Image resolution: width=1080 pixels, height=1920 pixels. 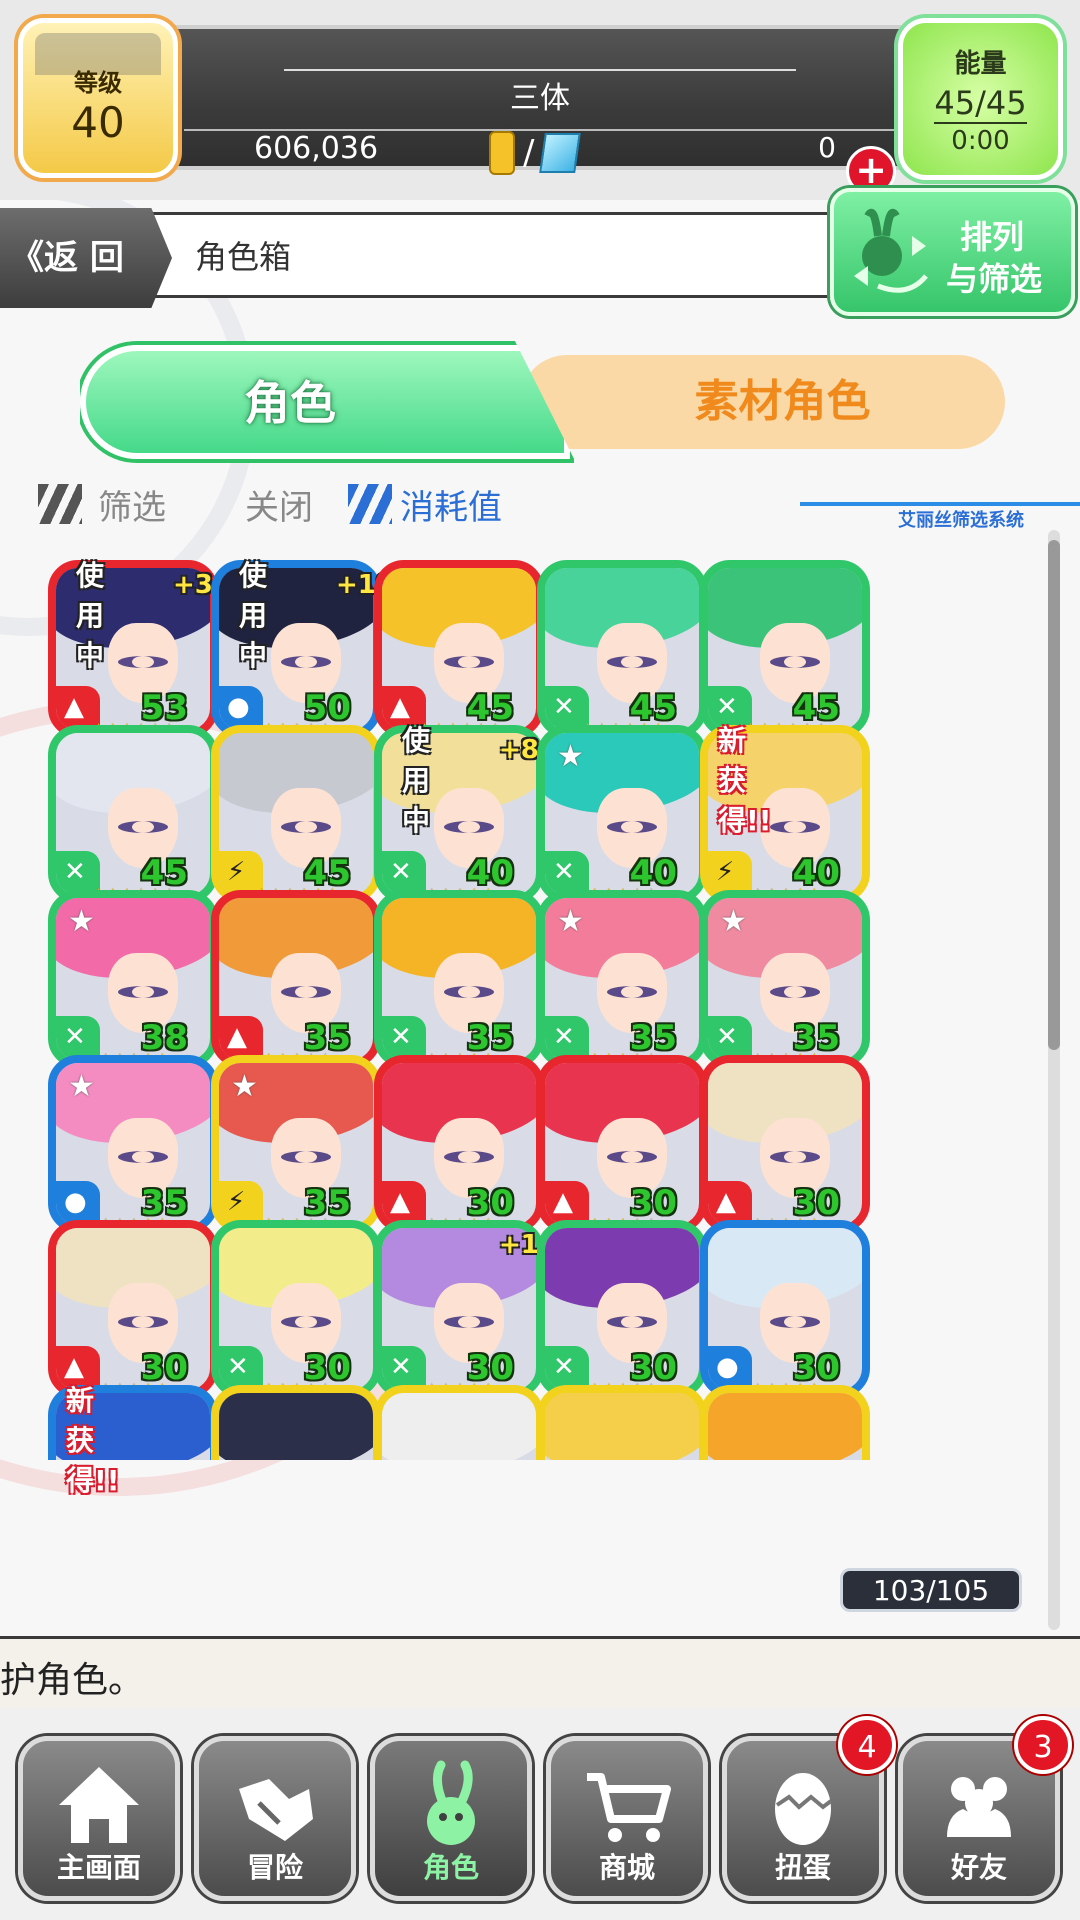 I want to click on character-card: ▲ 35, so click(x=296, y=979).